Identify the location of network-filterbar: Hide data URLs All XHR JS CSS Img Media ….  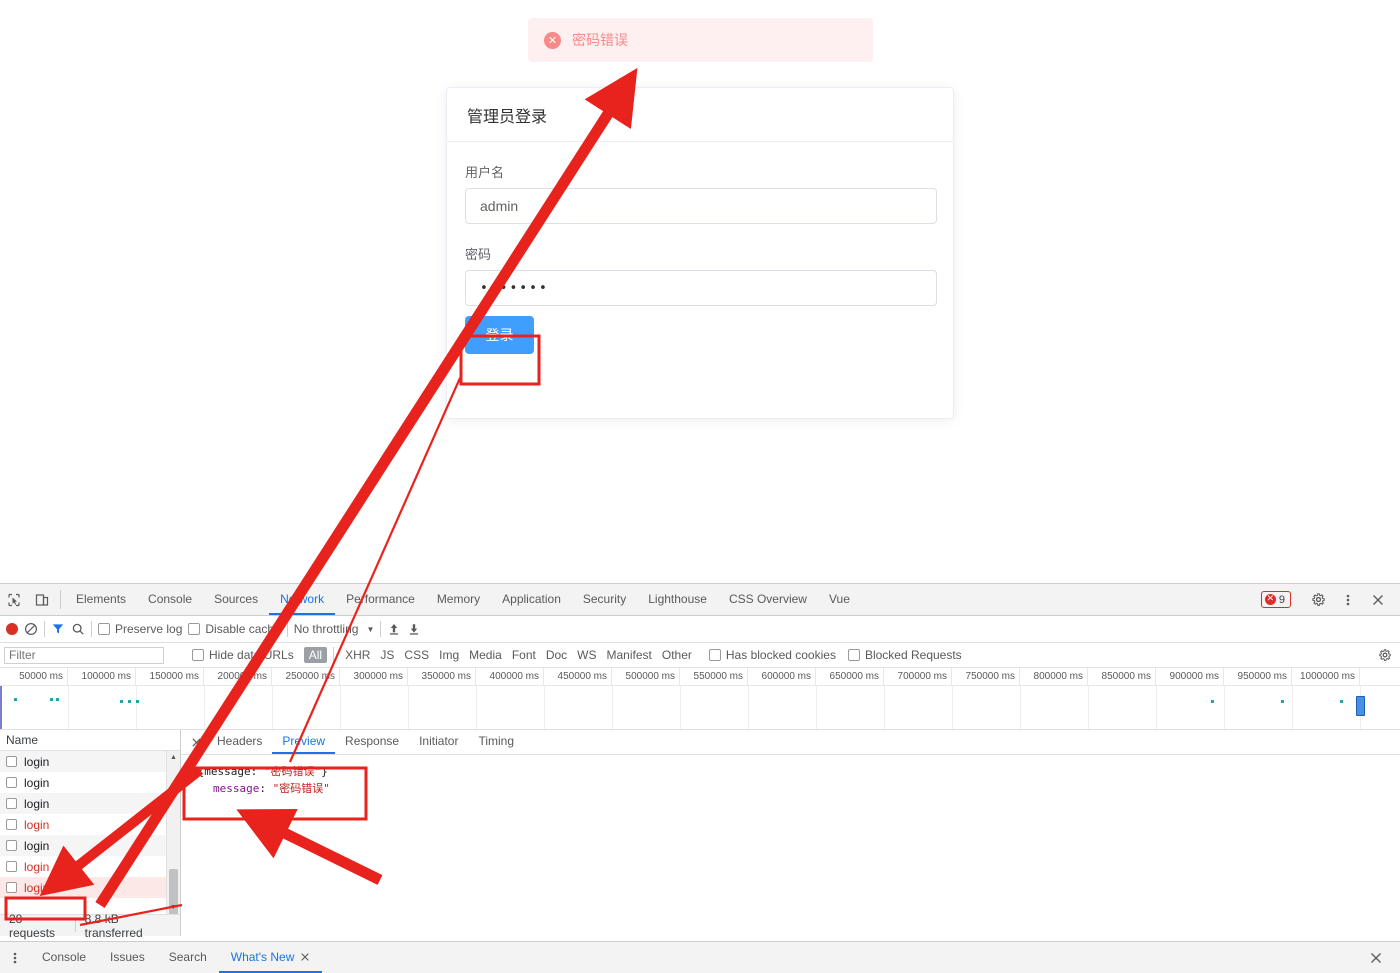
(700, 655).